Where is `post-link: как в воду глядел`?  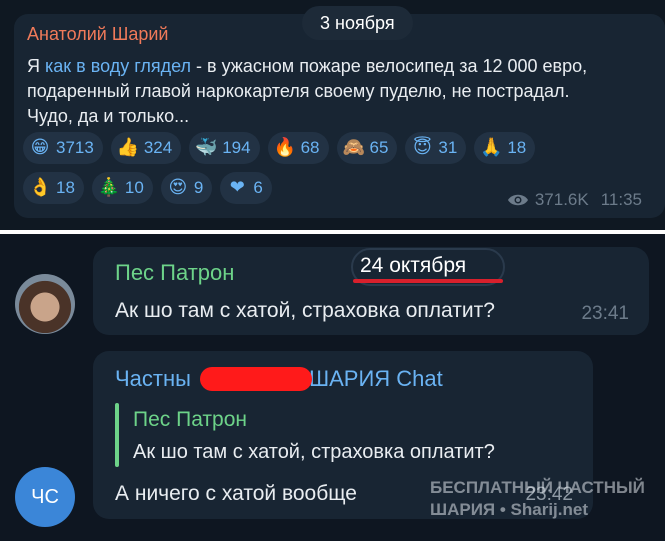 post-link: как в воду глядел is located at coordinates (118, 66).